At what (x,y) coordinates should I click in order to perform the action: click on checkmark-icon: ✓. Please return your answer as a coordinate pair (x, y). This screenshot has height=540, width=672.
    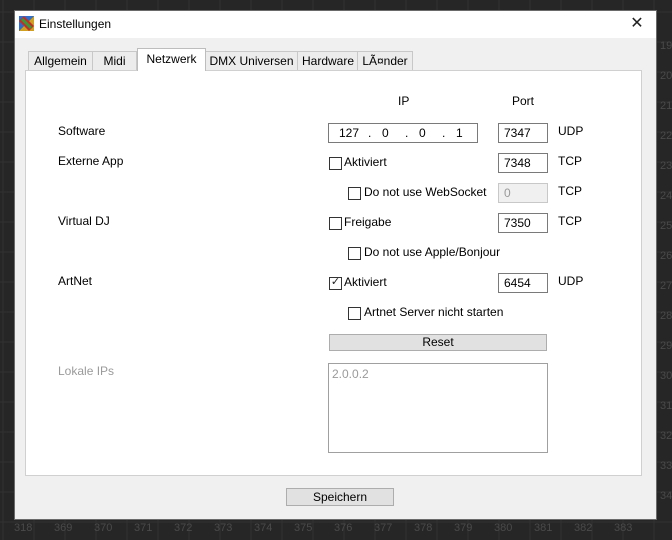
    Looking at the image, I should click on (335, 282).